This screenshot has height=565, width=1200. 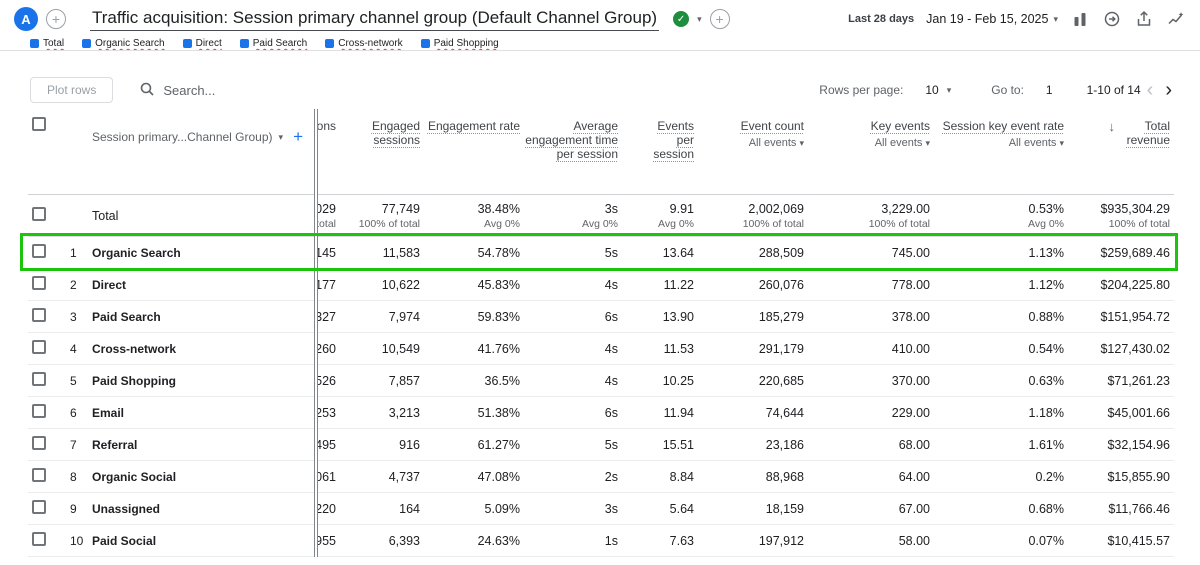 I want to click on key-events-filter-dropdown: All events ▾, so click(x=869, y=143).